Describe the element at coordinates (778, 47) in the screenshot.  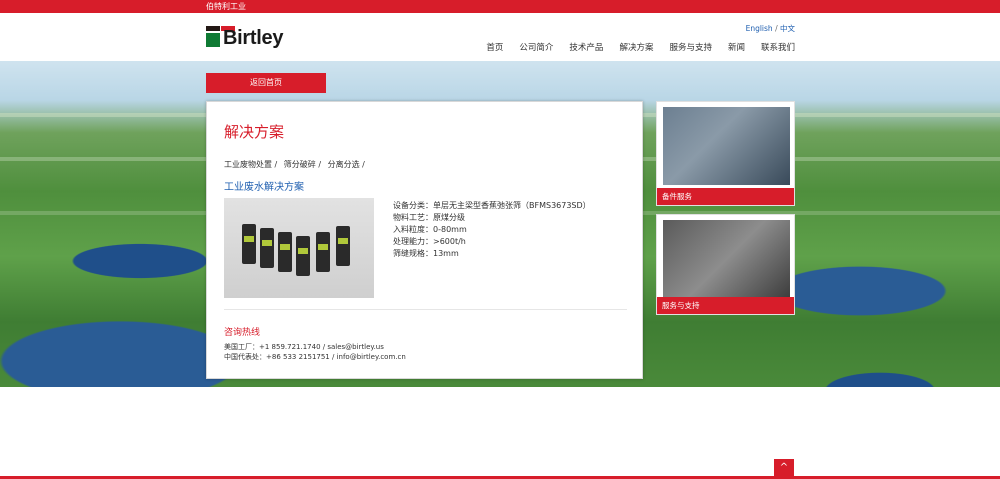
I see `nav-contact: 联系我们` at that location.